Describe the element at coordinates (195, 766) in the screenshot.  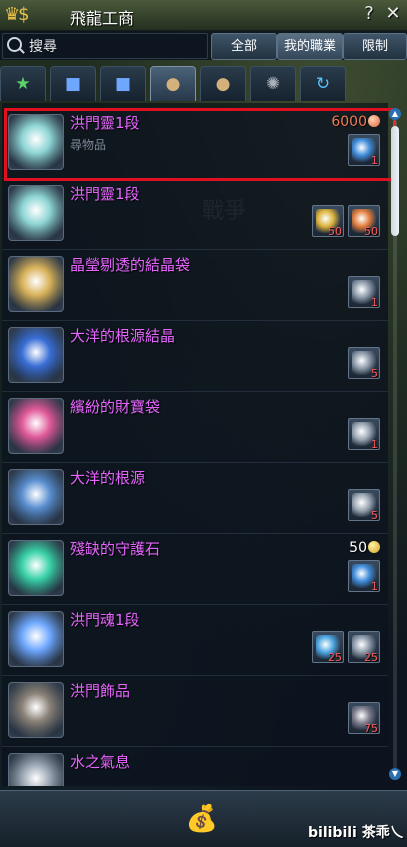
I see `item-row: 水之氣息` at that location.